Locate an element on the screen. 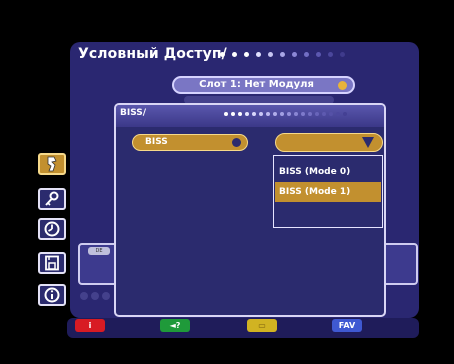  info-icon is located at coordinates (52, 295).